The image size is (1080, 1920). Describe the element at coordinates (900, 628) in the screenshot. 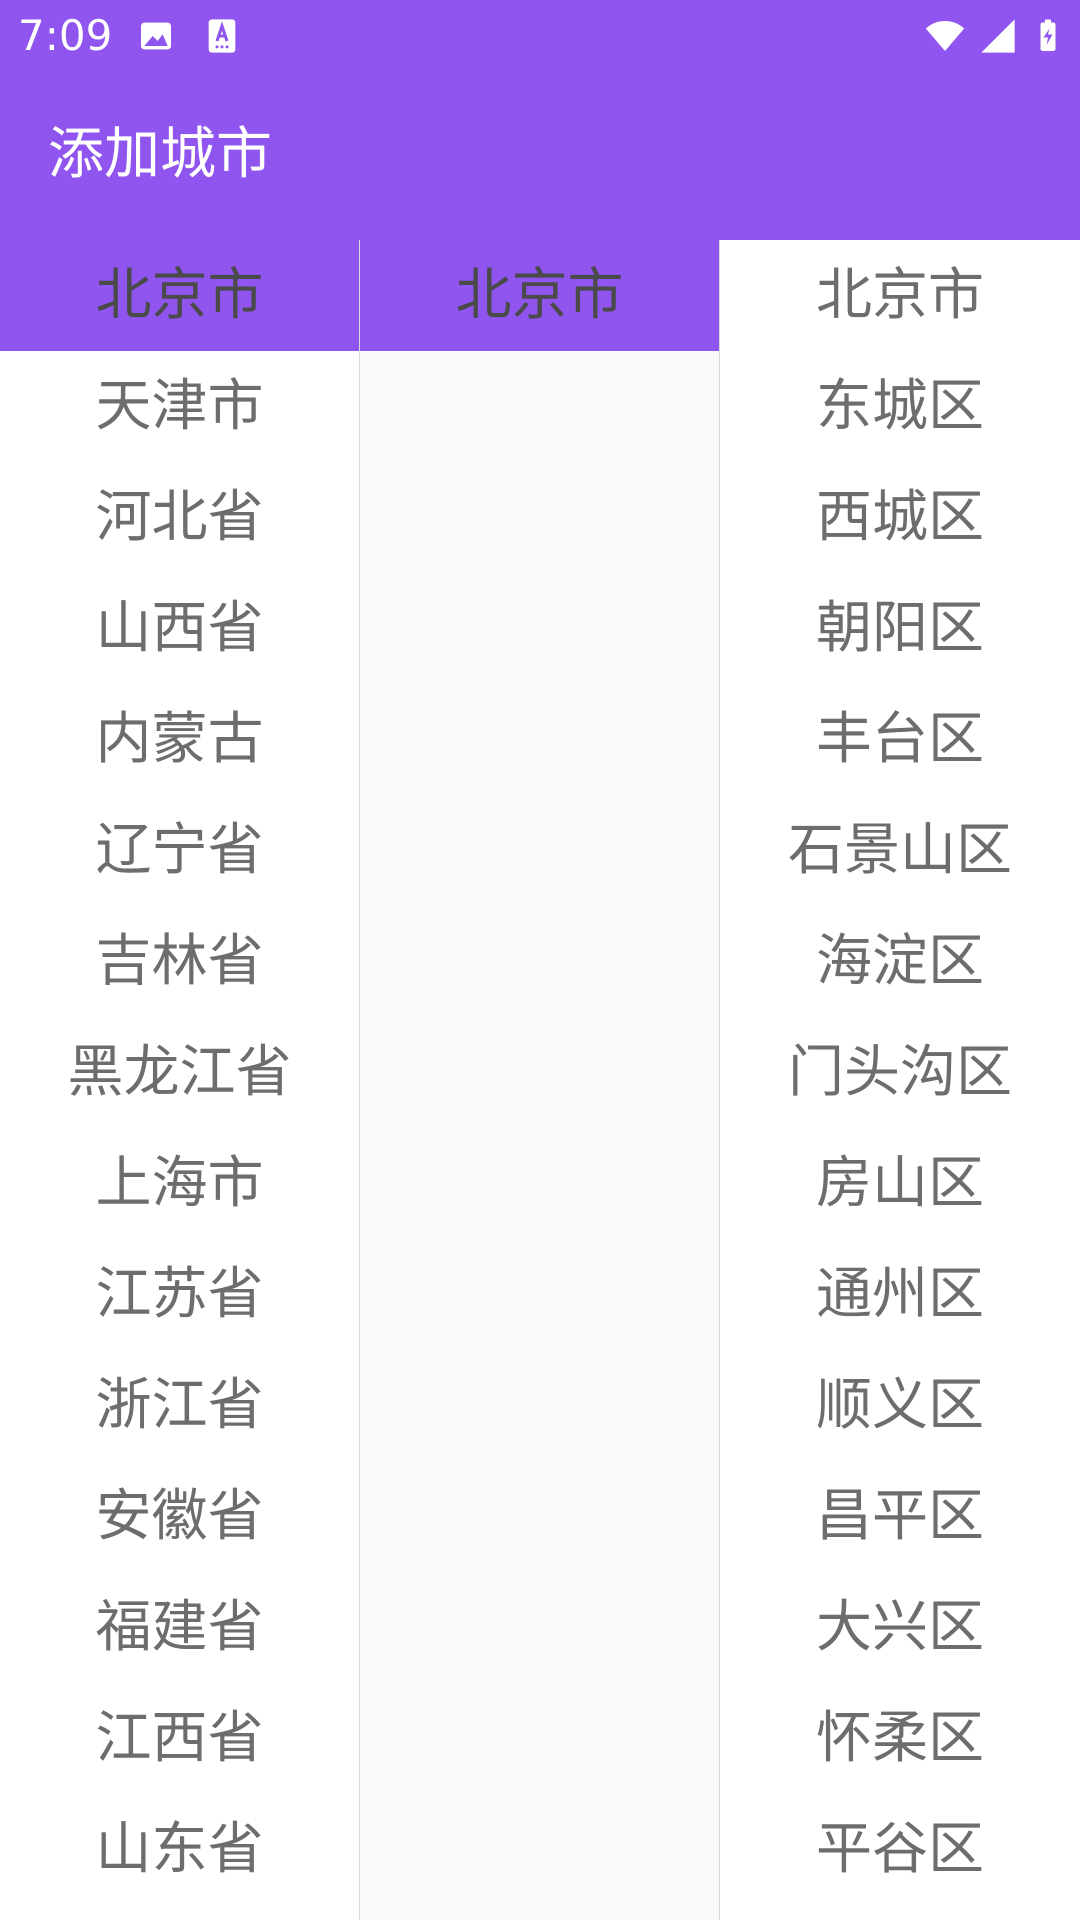

I see `district-item: 朝阳区` at that location.